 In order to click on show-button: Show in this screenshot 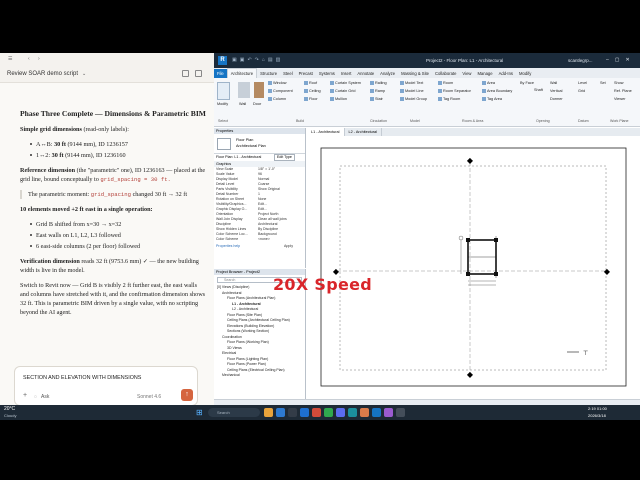, I will do `click(619, 83)`.